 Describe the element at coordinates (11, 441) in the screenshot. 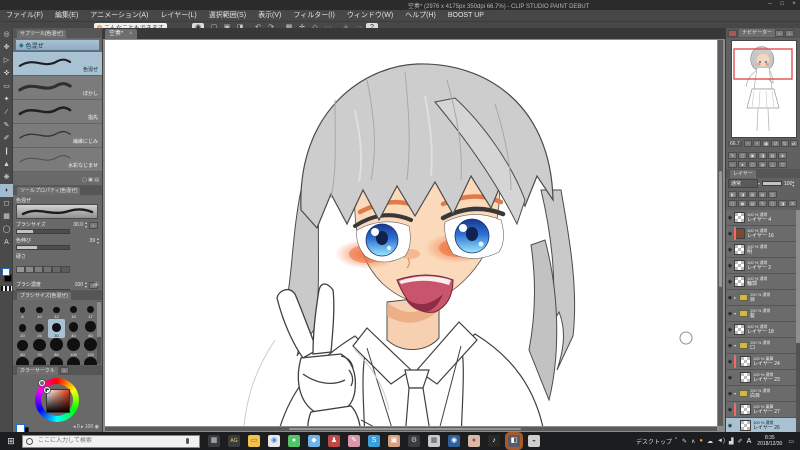

I see `start-button: ⊞` at that location.